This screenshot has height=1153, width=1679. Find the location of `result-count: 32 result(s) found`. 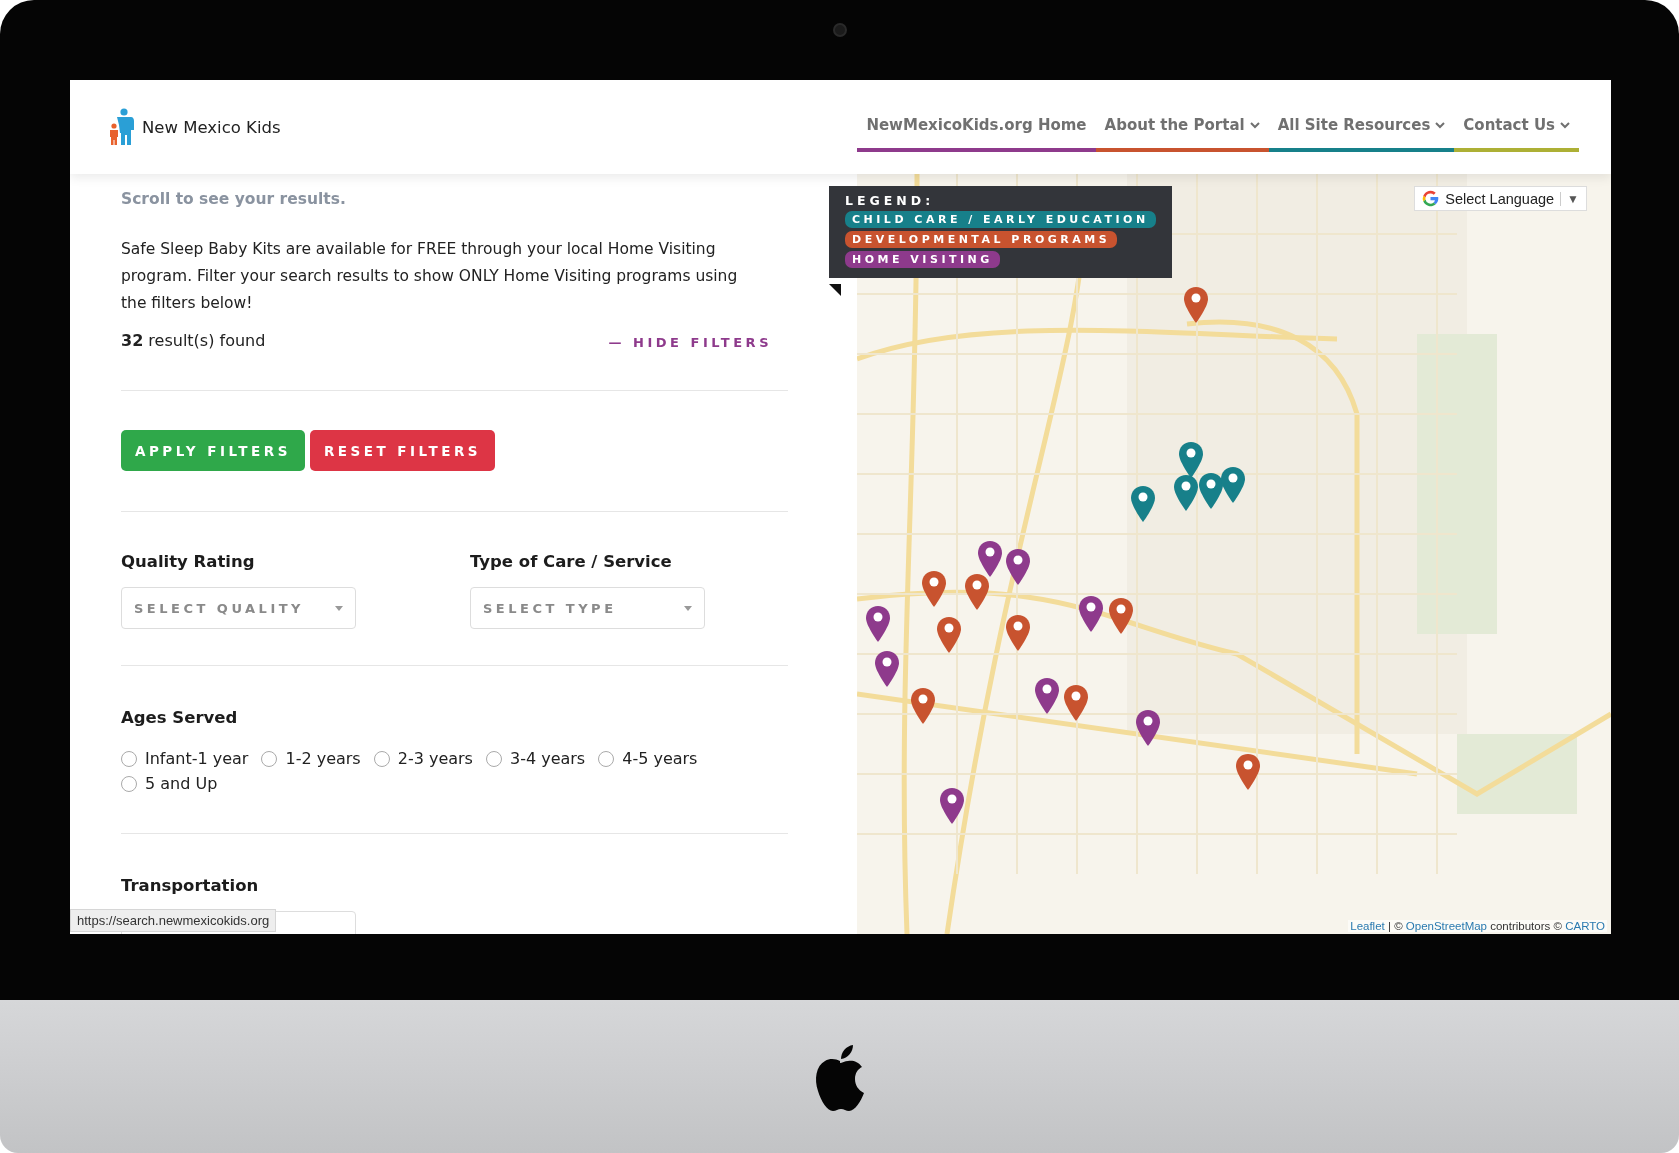

result-count: 32 result(s) found is located at coordinates (193, 340).